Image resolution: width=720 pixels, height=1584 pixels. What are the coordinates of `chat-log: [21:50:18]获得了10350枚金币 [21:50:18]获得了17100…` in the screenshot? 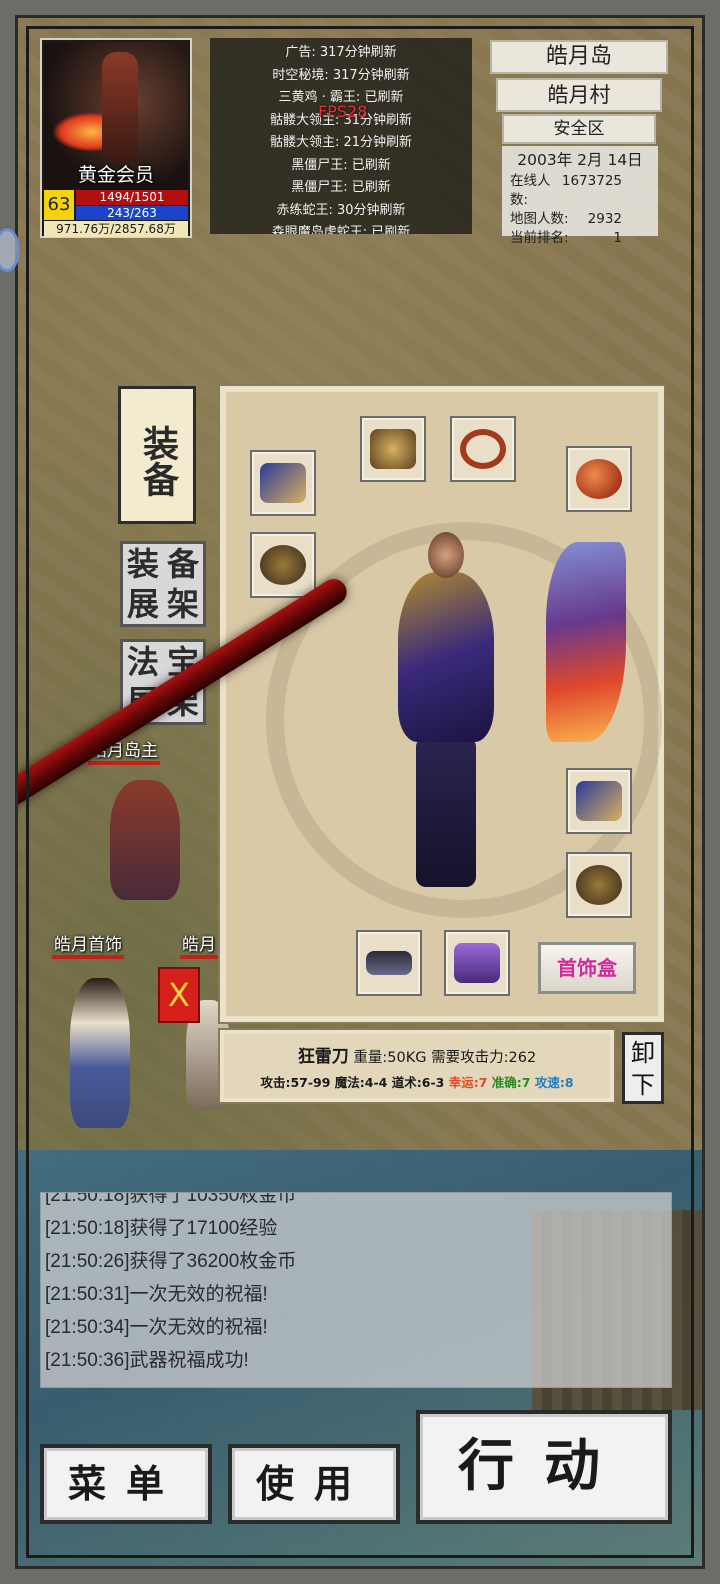 It's located at (356, 1290).